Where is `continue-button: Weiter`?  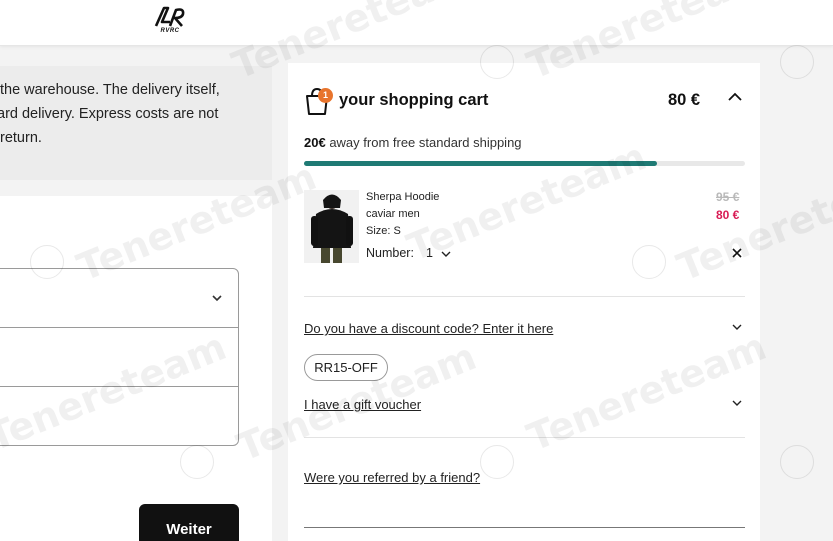 continue-button: Weiter is located at coordinates (189, 522).